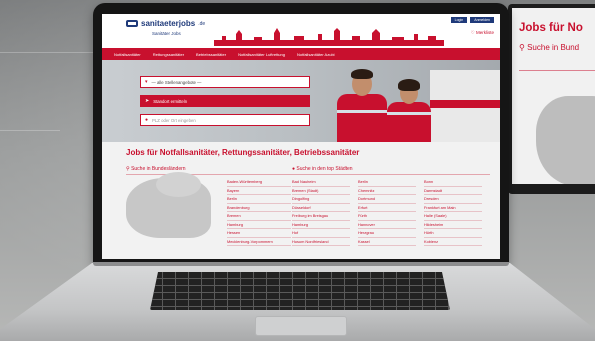  What do you see at coordinates (301, 264) in the screenshot?
I see `laptop-hinge` at bounding box center [301, 264].